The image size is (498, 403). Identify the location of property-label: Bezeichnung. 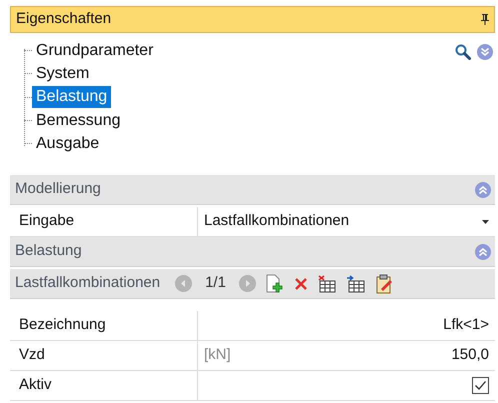
(62, 325).